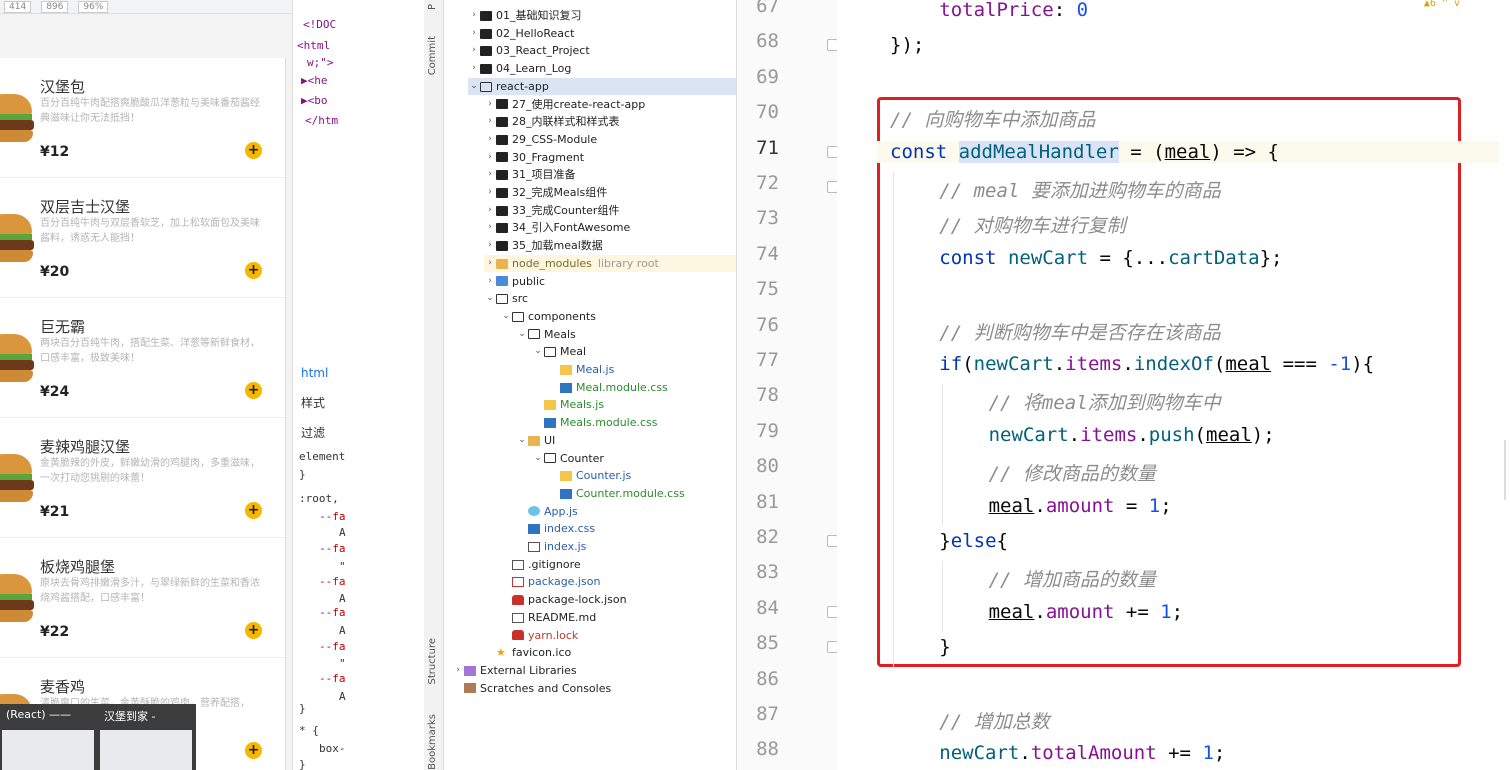  What do you see at coordinates (634, 459) in the screenshot?
I see `tree-item: ⌄ Counter` at bounding box center [634, 459].